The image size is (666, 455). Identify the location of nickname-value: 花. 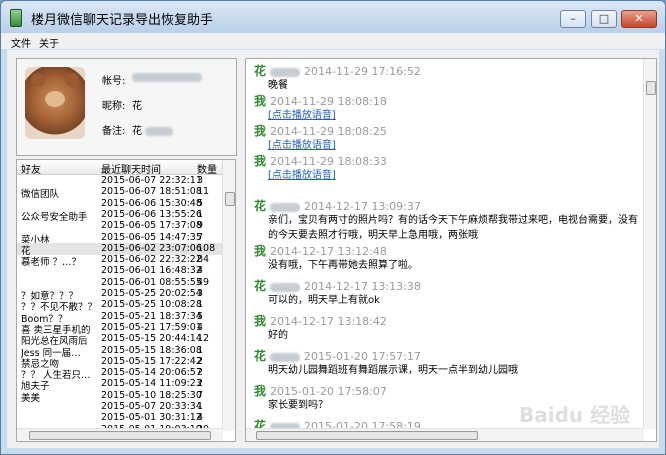
(137, 106).